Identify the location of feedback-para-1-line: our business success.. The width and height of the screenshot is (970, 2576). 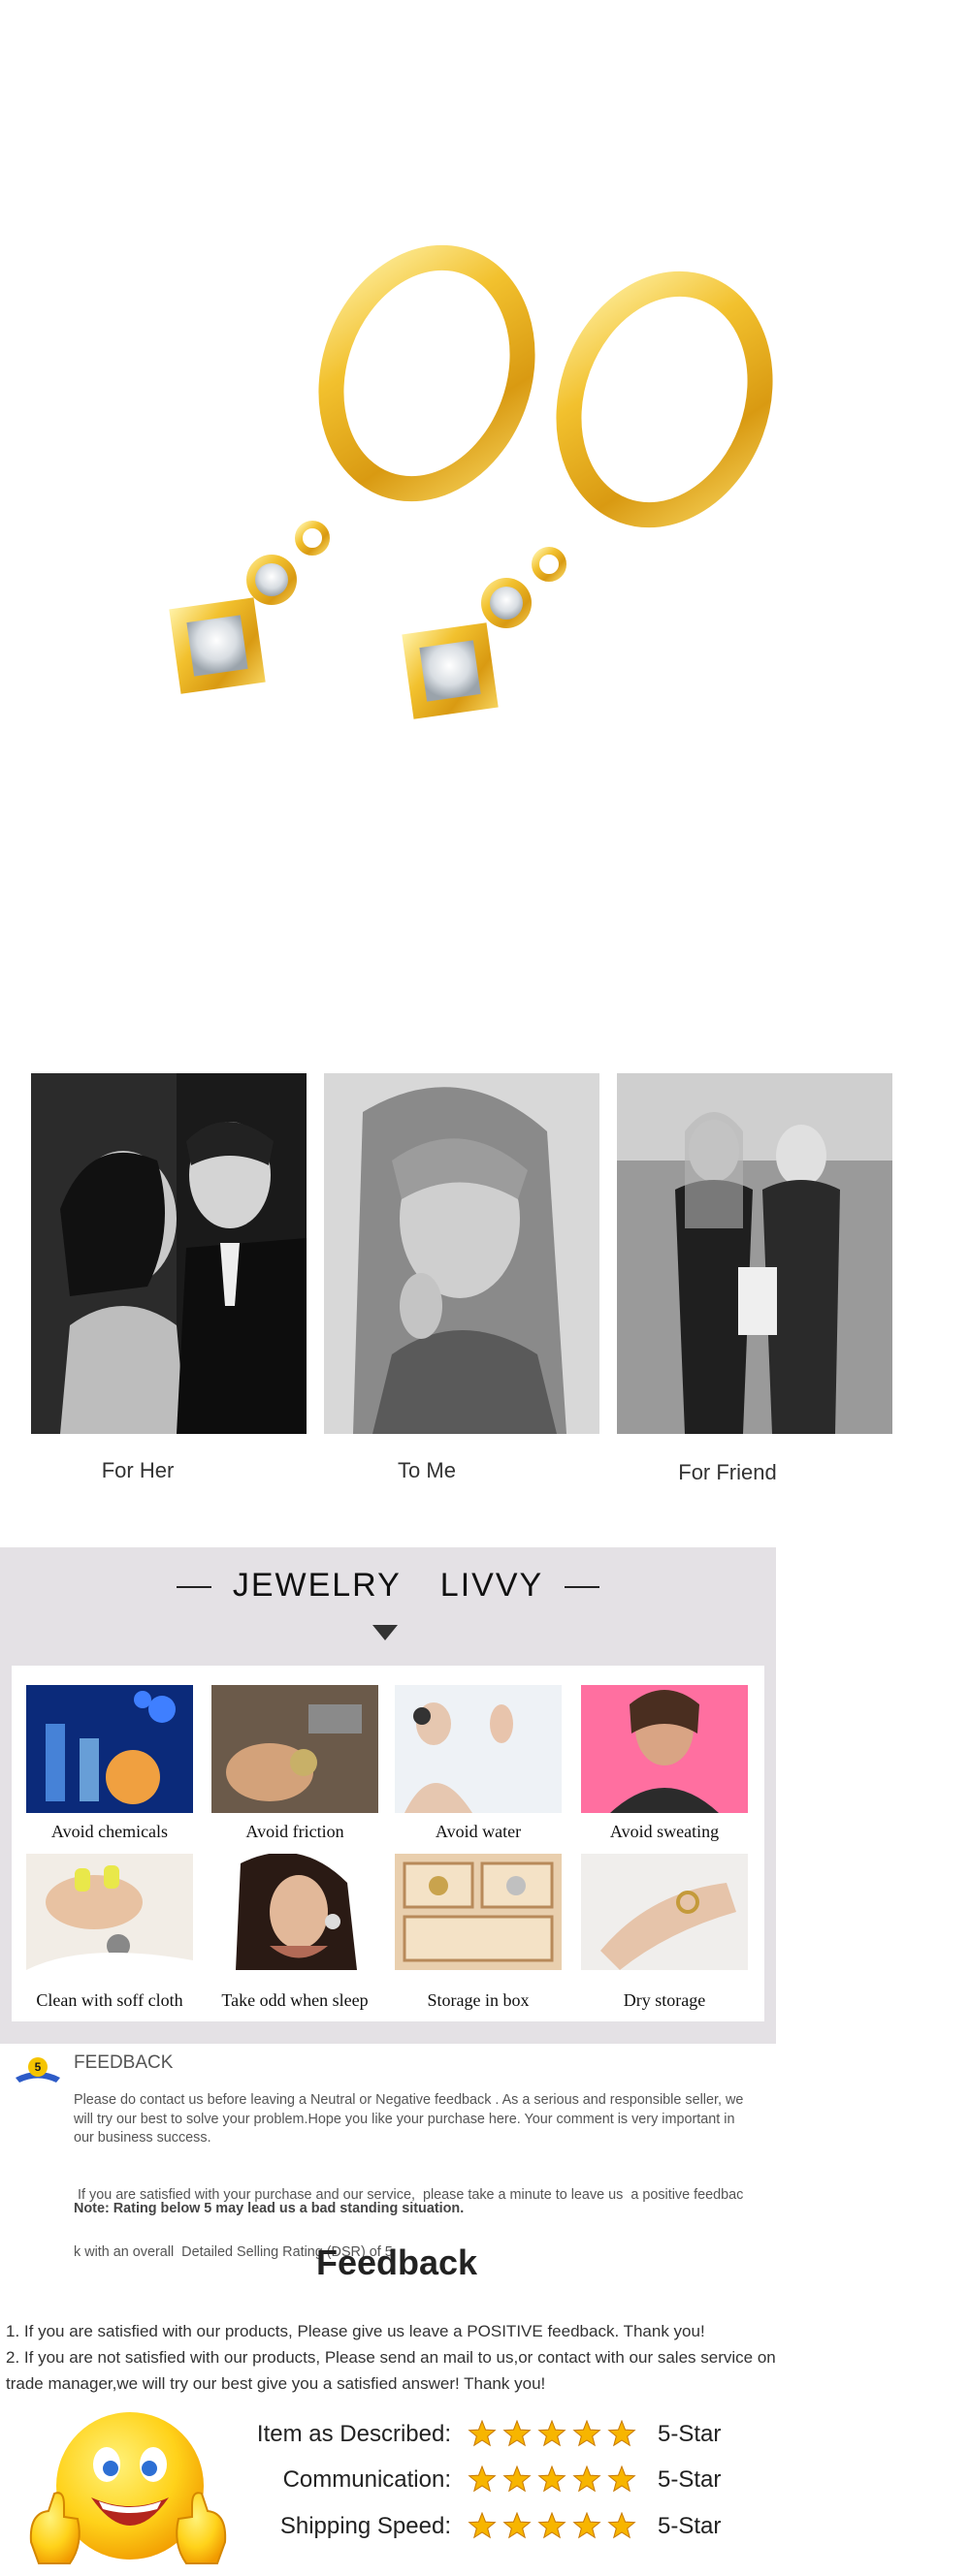
(142, 2138).